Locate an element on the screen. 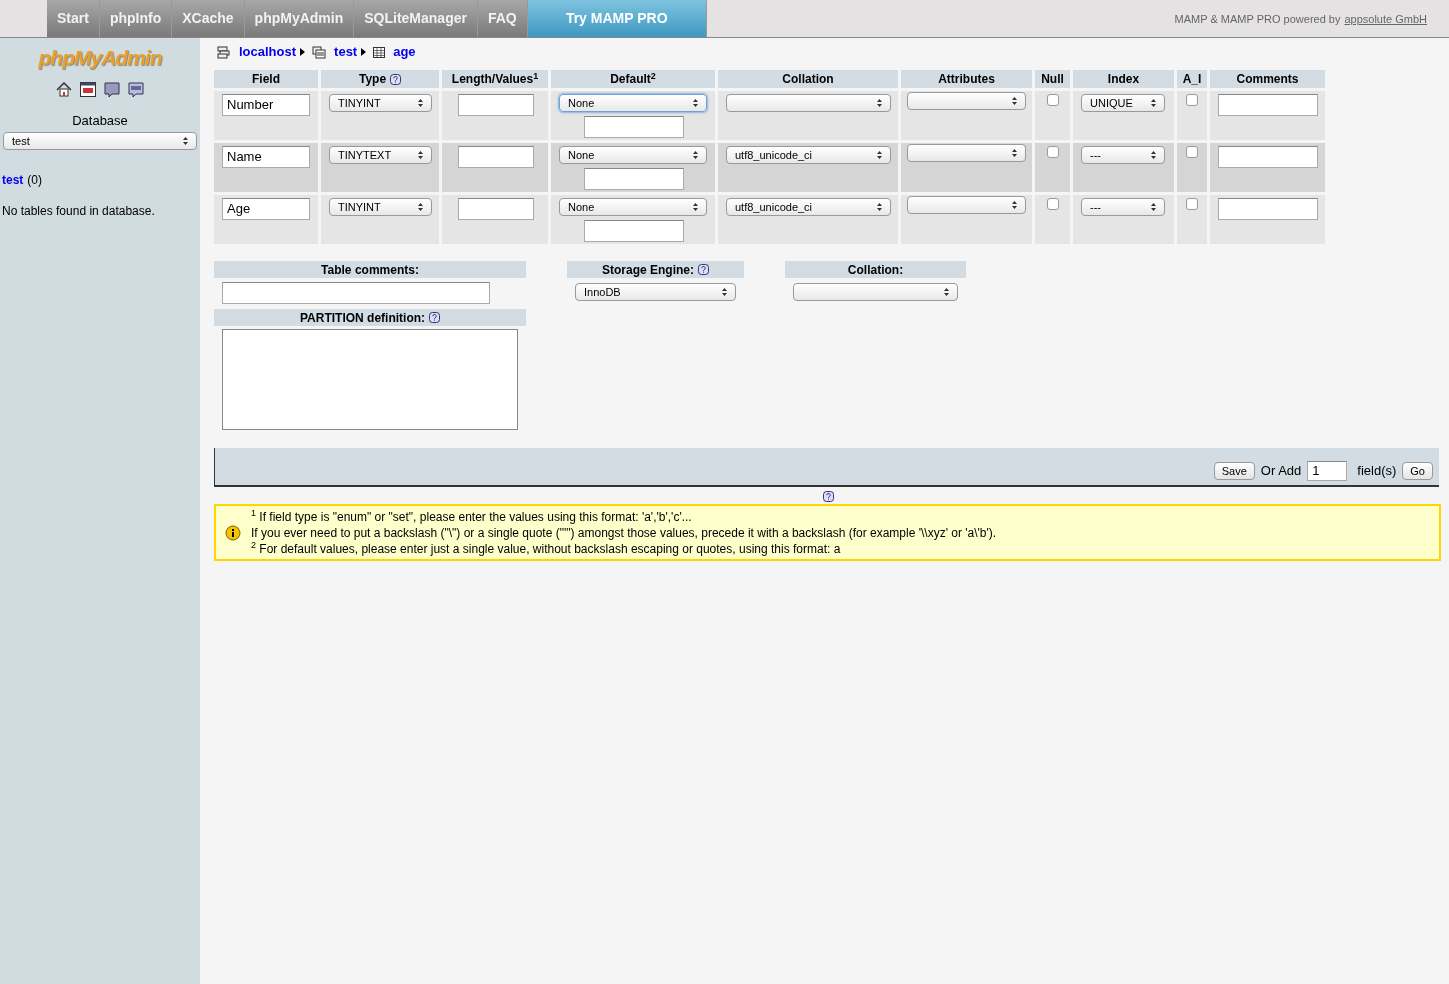  database-link: test is located at coordinates (13, 180).